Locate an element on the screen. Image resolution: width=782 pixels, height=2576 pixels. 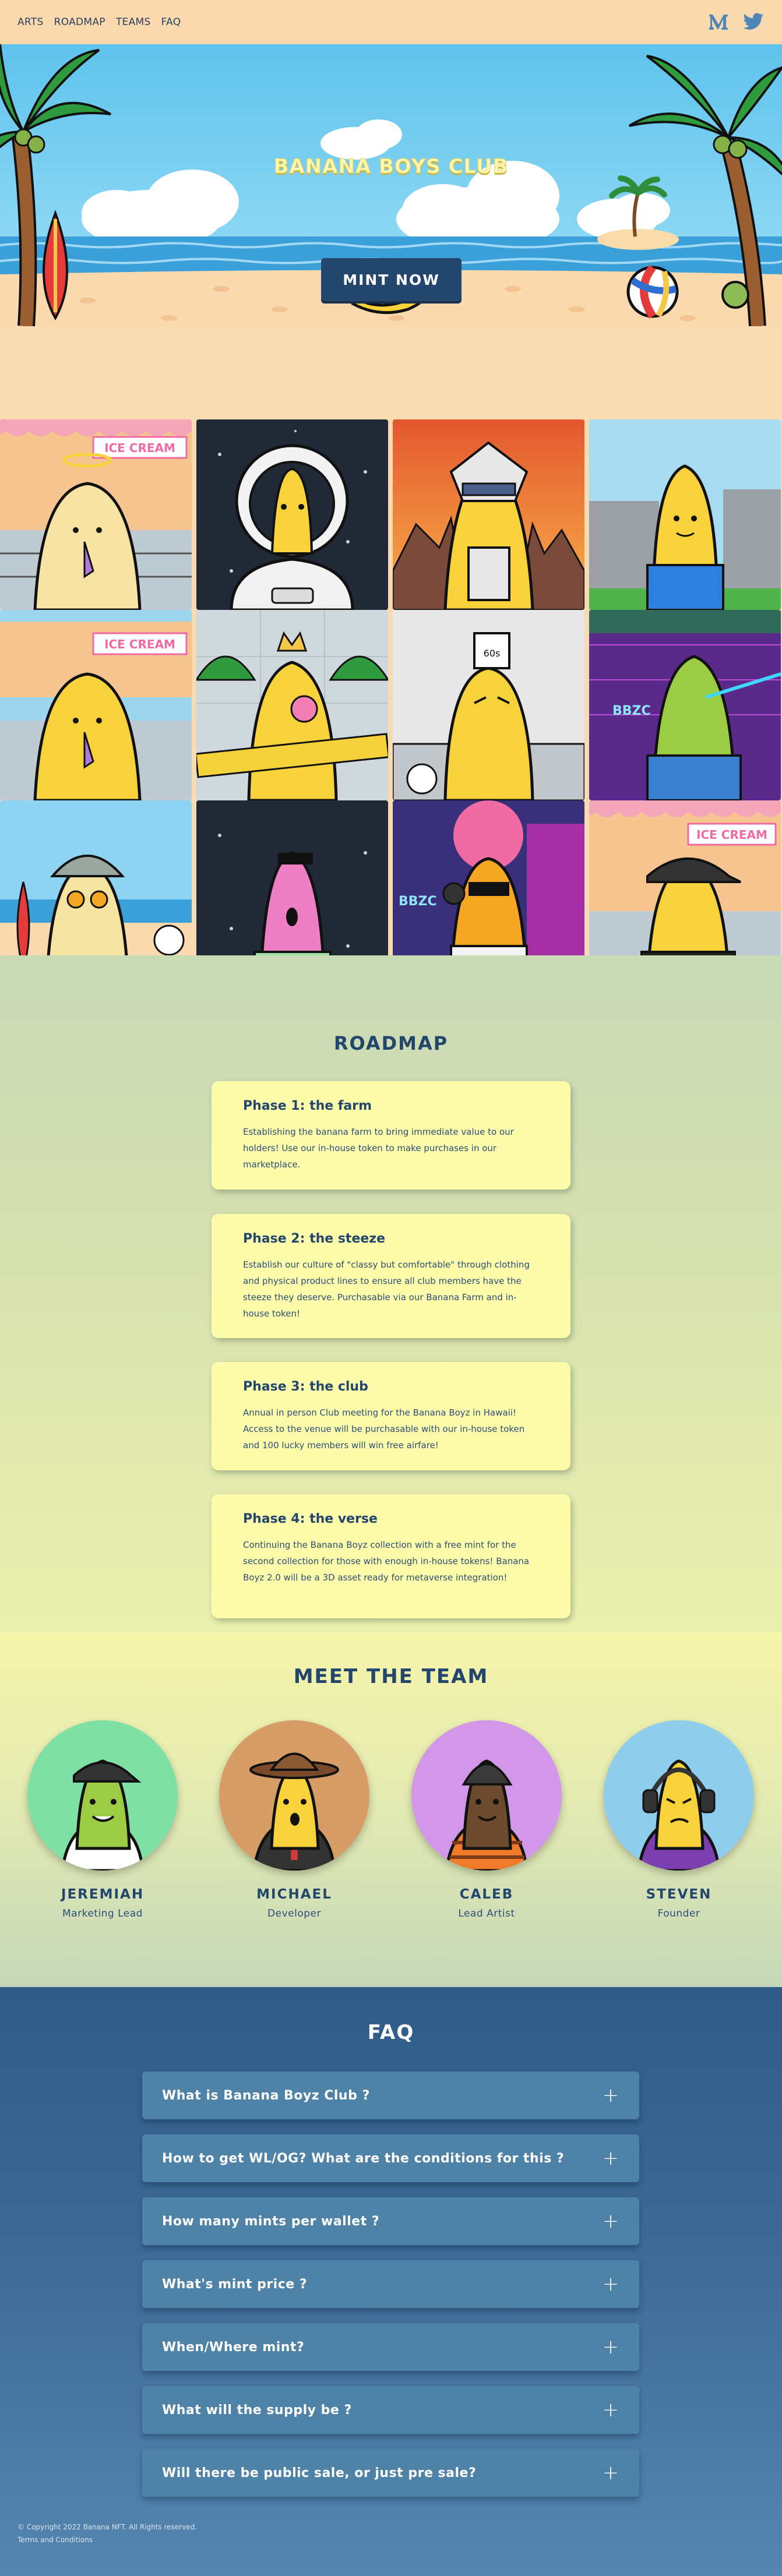
member-name: JEREMIAH is located at coordinates (103, 1895).